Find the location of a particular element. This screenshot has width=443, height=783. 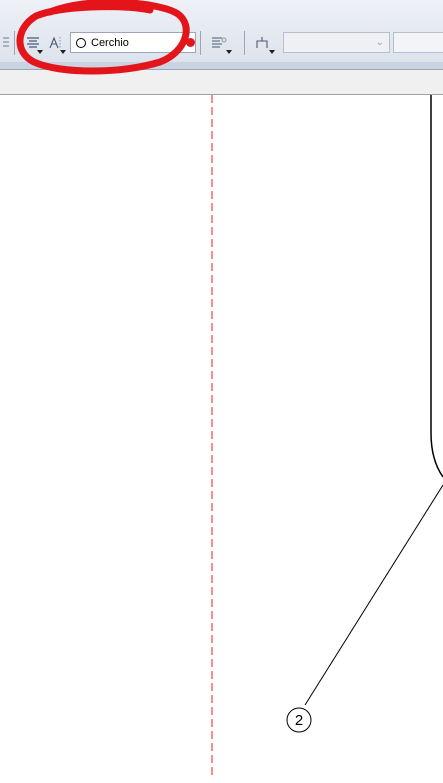

leader-style-button is located at coordinates (219, 43).